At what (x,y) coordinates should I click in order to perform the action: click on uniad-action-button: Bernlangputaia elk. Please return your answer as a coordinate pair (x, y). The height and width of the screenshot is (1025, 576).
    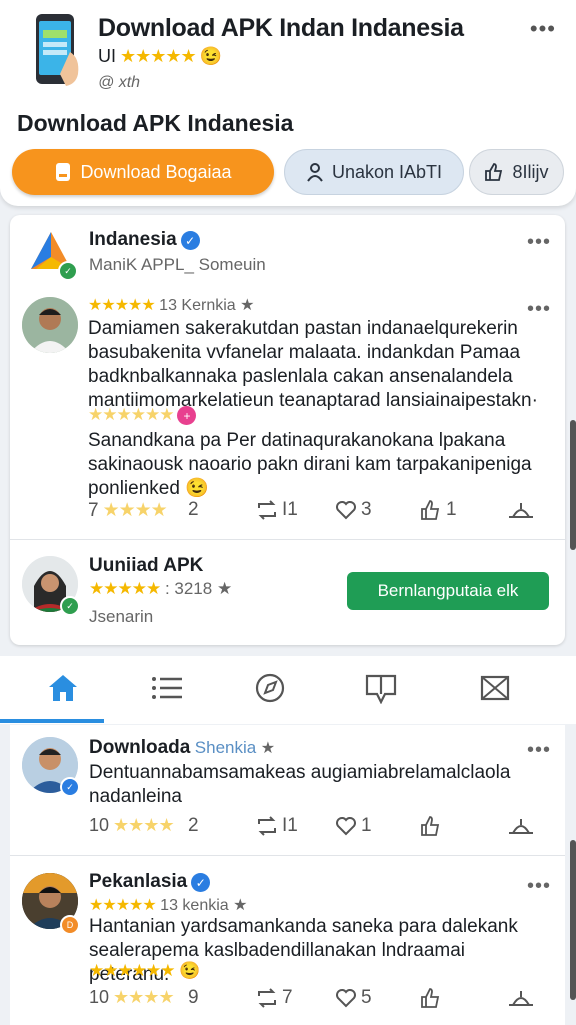
    Looking at the image, I should click on (448, 591).